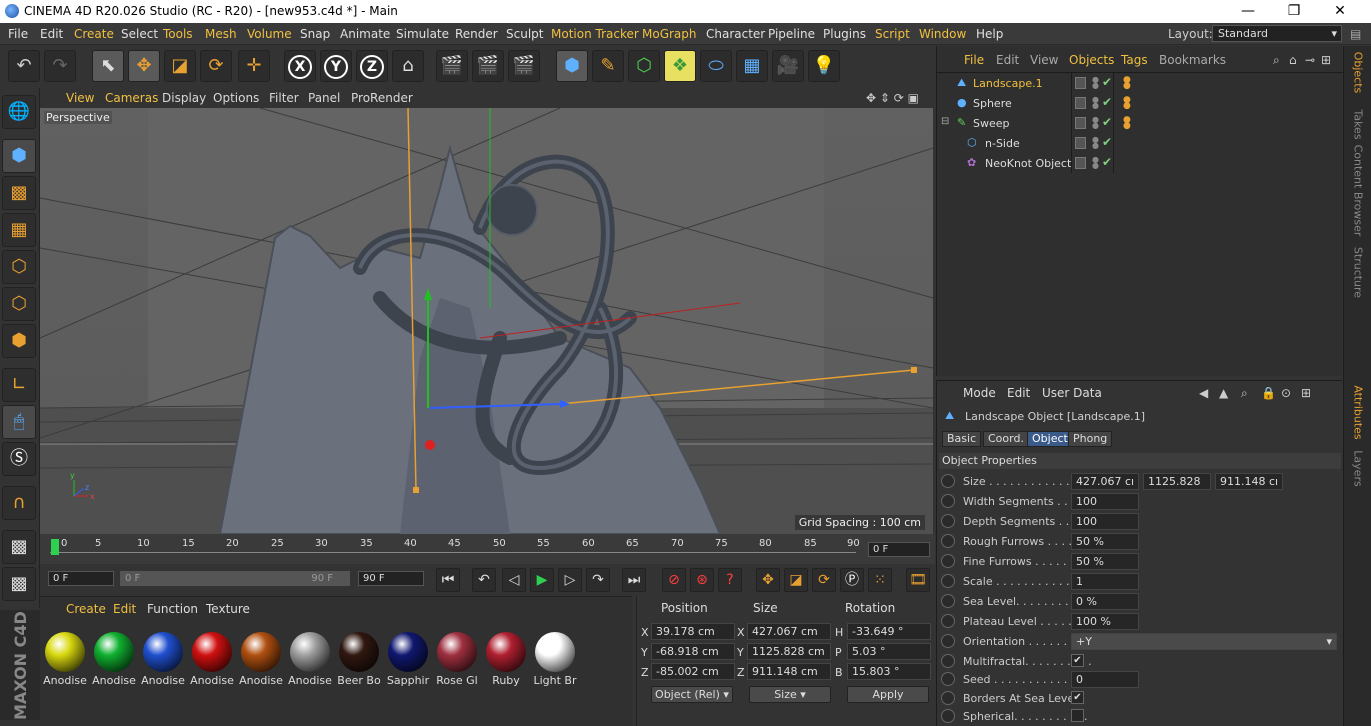 The height and width of the screenshot is (726, 1371). What do you see at coordinates (555, 658) in the screenshot?
I see `material-swatch: Light Br` at bounding box center [555, 658].